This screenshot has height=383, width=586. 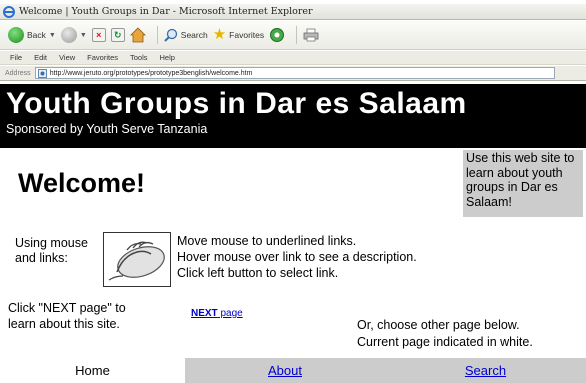 What do you see at coordinates (82, 183) in the screenshot?
I see `welcome-heading: Welcome!` at bounding box center [82, 183].